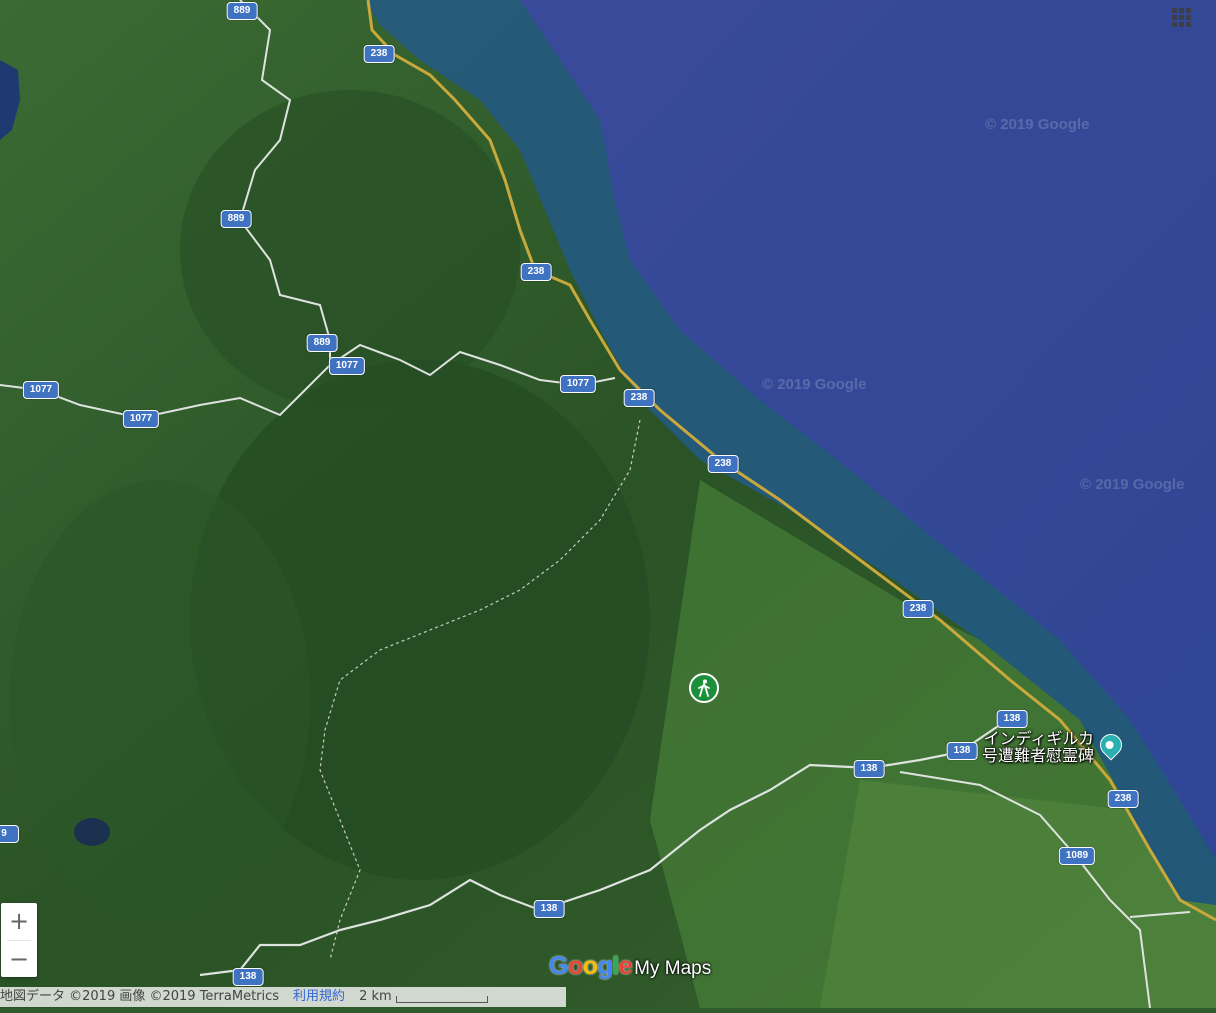  What do you see at coordinates (9, 834) in the screenshot?
I see `route-shield: 9` at bounding box center [9, 834].